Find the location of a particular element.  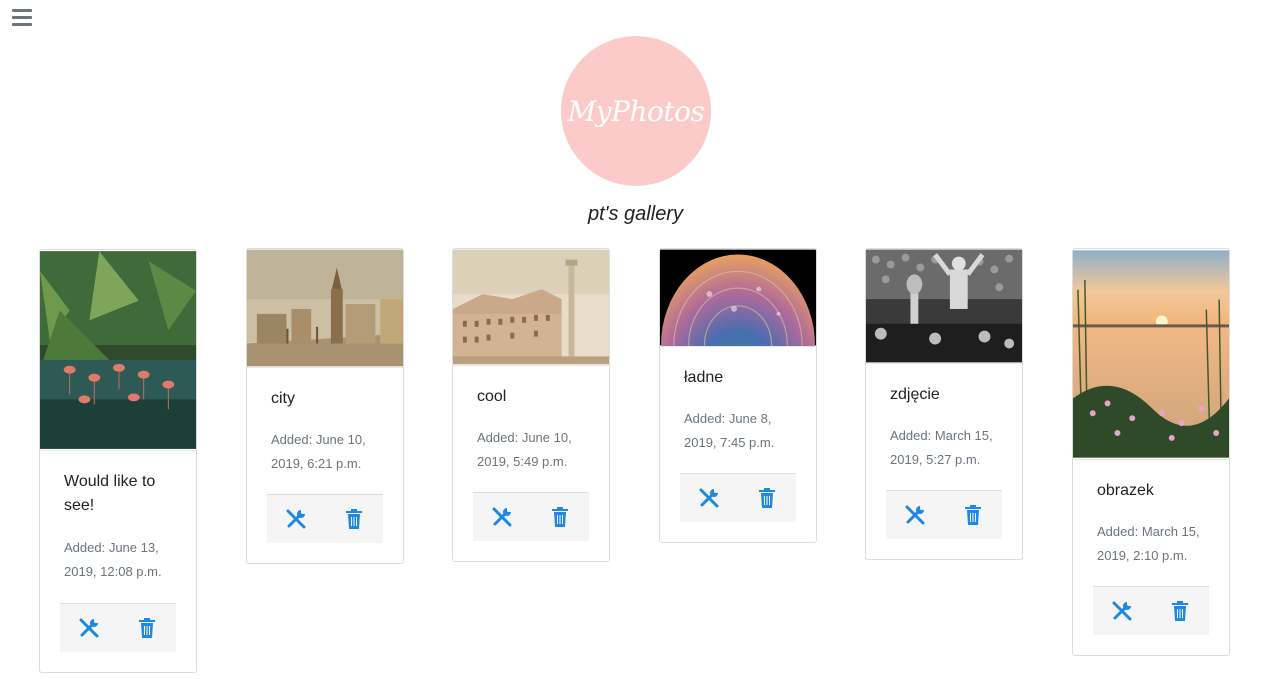

photo-card: city Added: June 10, 2019, 6:21 p.m. is located at coordinates (325, 406).